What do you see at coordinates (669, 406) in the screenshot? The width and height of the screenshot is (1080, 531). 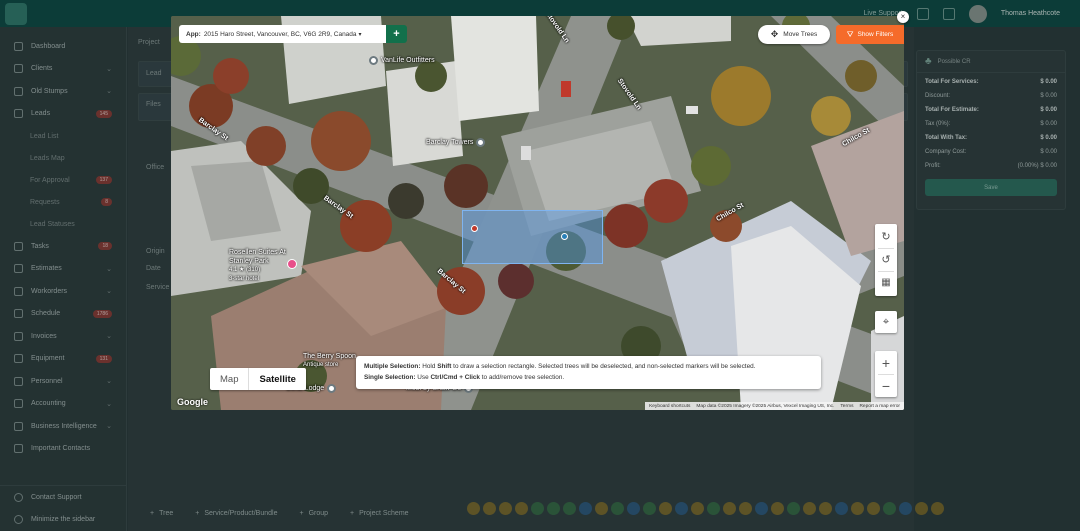 I see `keyboard-shortcuts-link: Keyboard shortcuts` at bounding box center [669, 406].